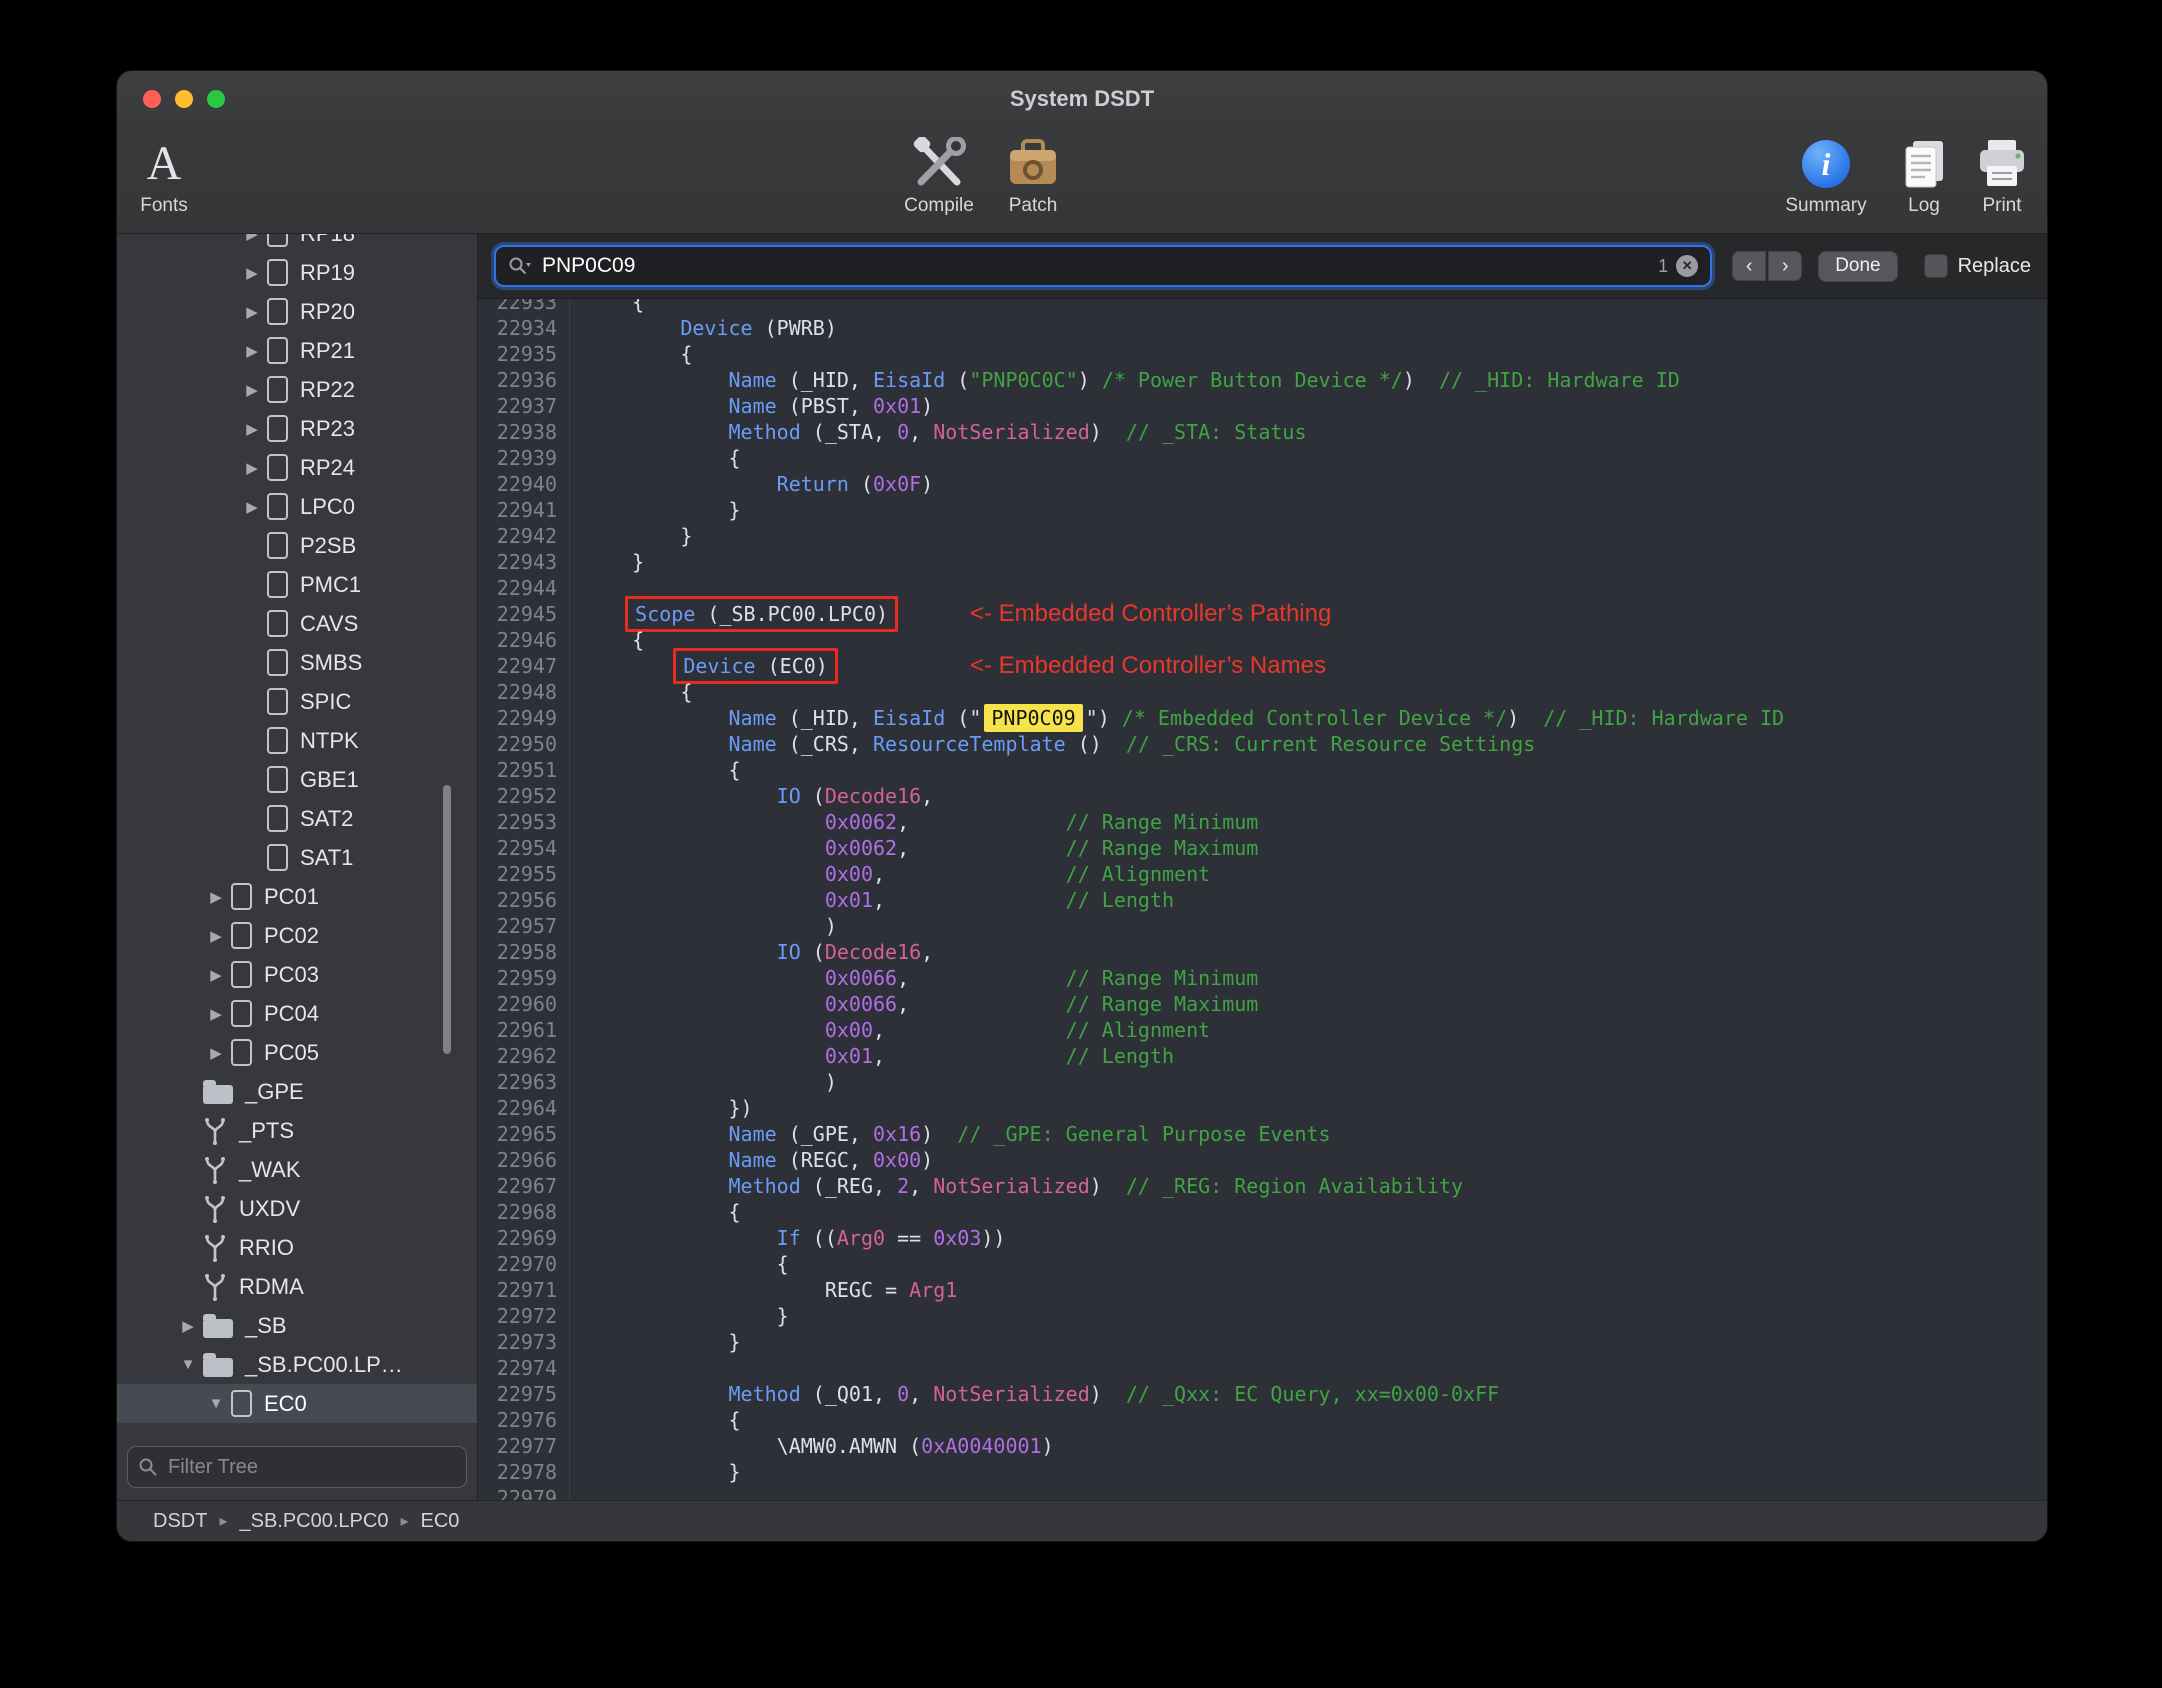 This screenshot has width=2162, height=1688. What do you see at coordinates (1314, 718) in the screenshot?
I see `code-segment: /* Embedded Controller Device */` at bounding box center [1314, 718].